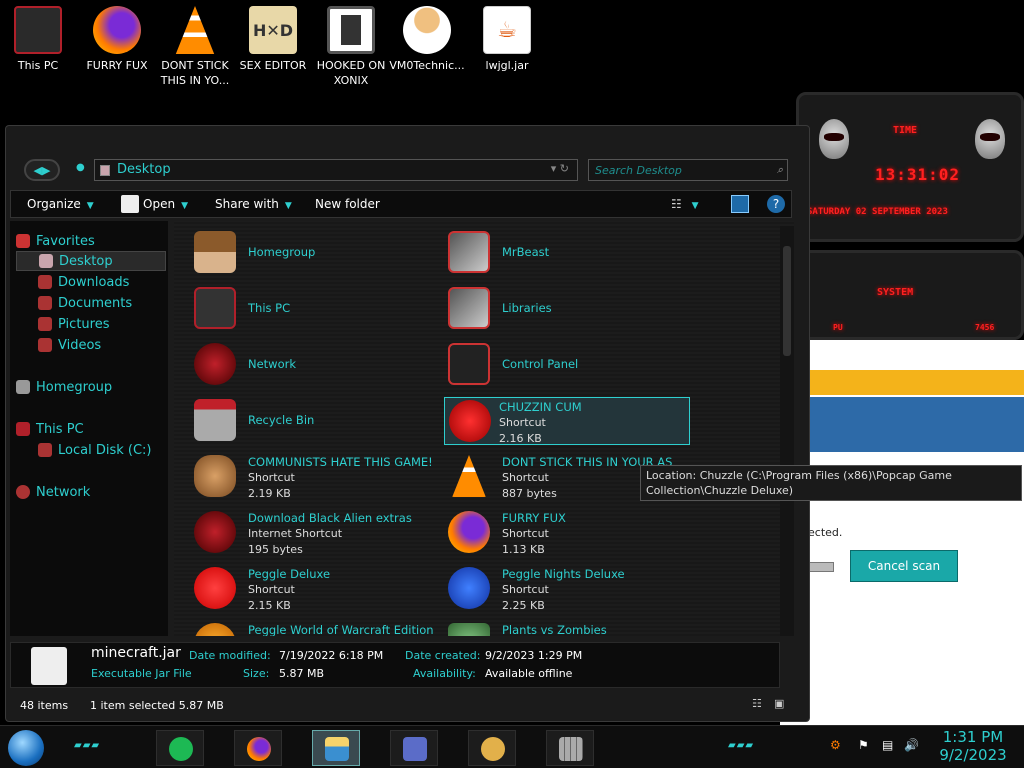  What do you see at coordinates (887, 745) in the screenshot?
I see `network-tray-icon: ▤` at bounding box center [887, 745].